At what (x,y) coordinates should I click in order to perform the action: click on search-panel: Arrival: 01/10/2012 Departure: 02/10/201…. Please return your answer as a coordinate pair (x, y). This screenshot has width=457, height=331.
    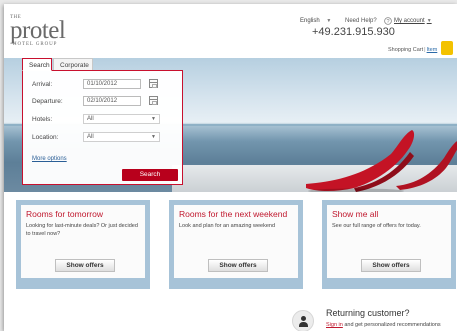
    Looking at the image, I should click on (102, 127).